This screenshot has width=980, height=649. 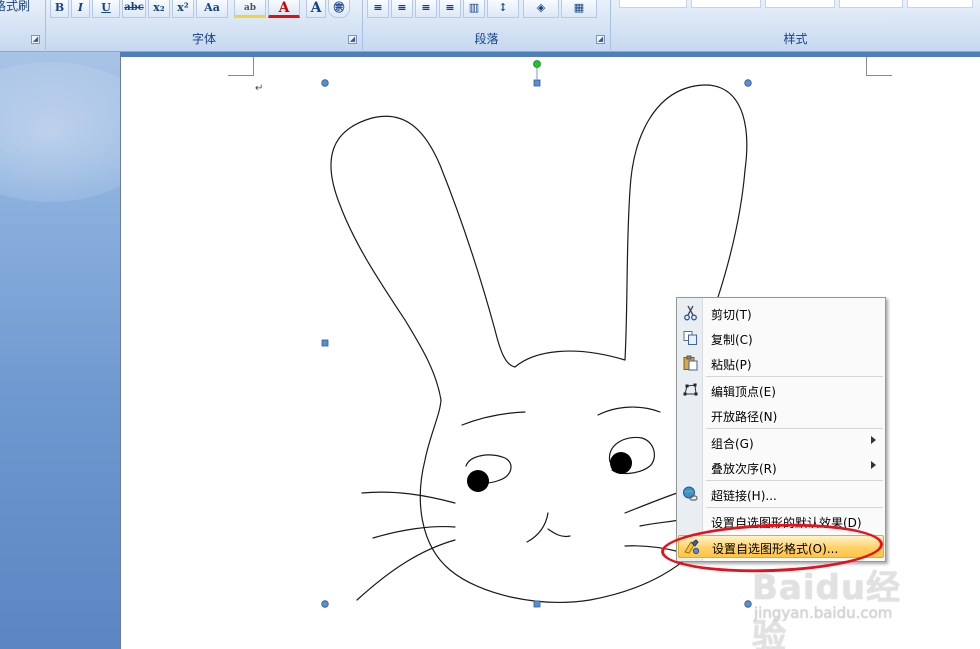 What do you see at coordinates (325, 604) in the screenshot?
I see `handle-bottom-left` at bounding box center [325, 604].